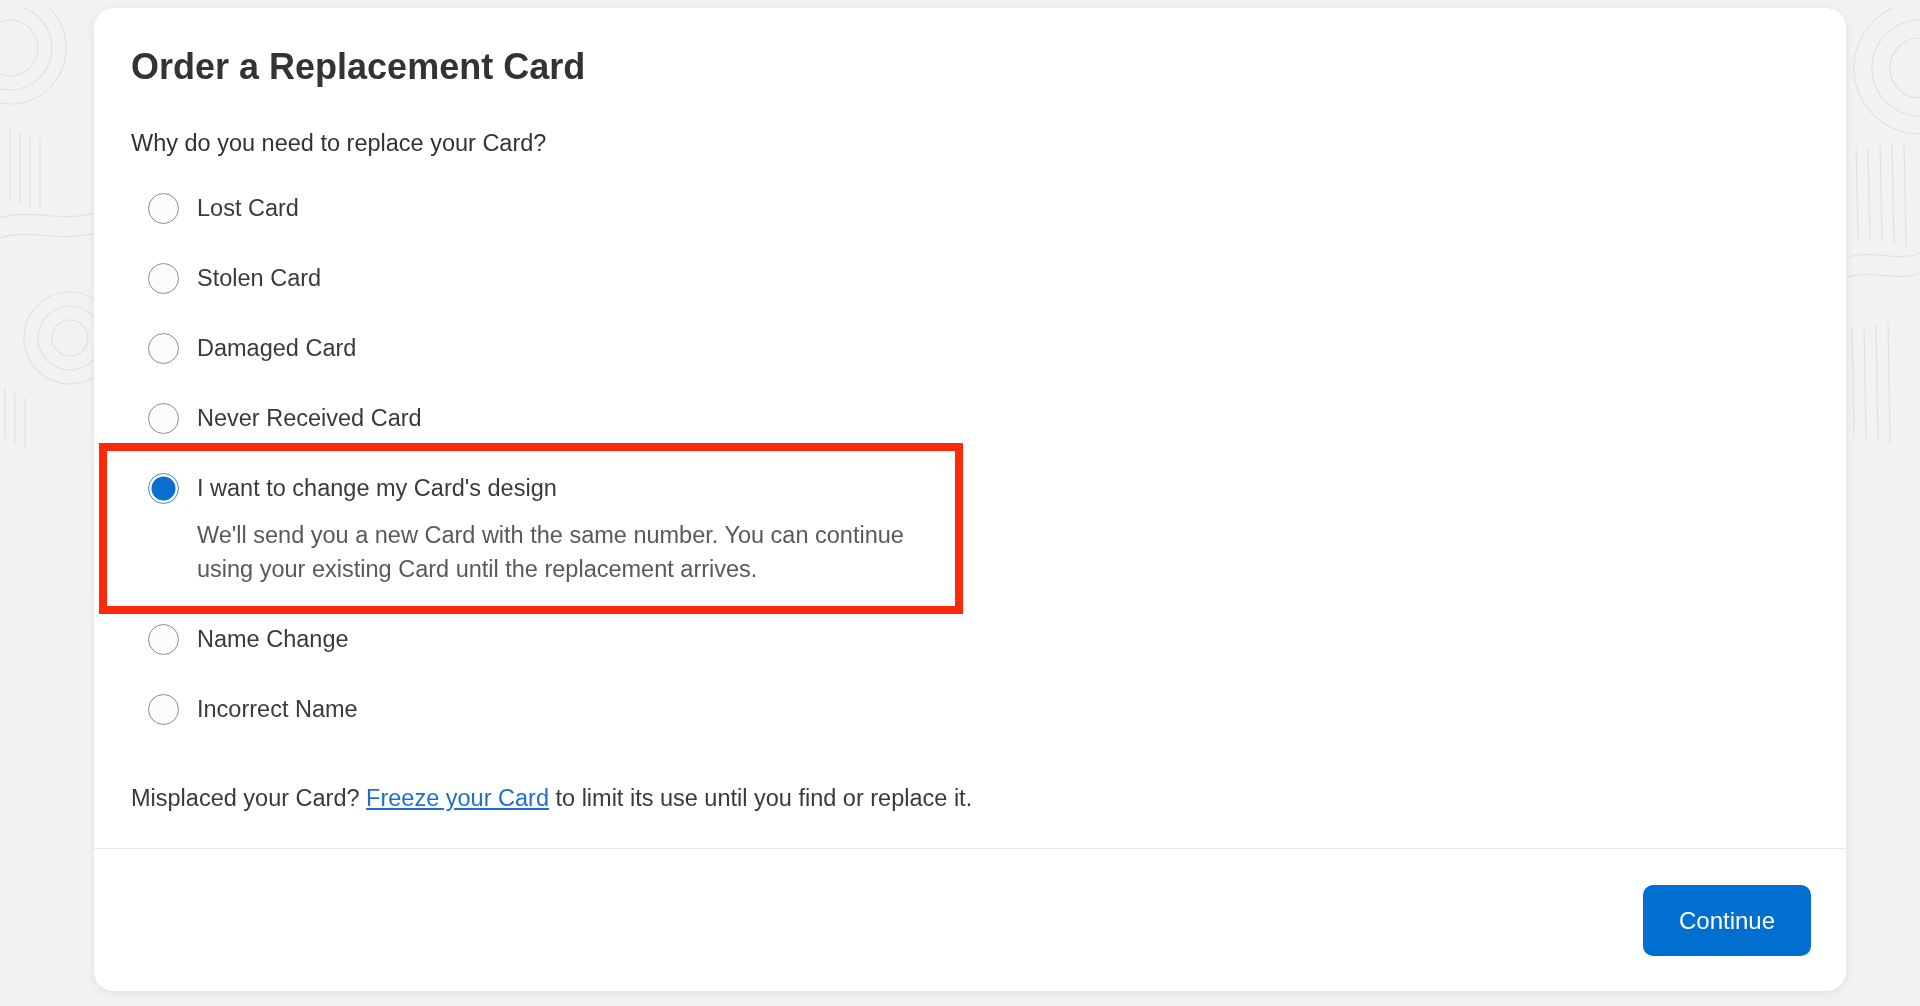  Describe the element at coordinates (457, 798) in the screenshot. I see `freeze-card-link: Freeze your Card` at that location.